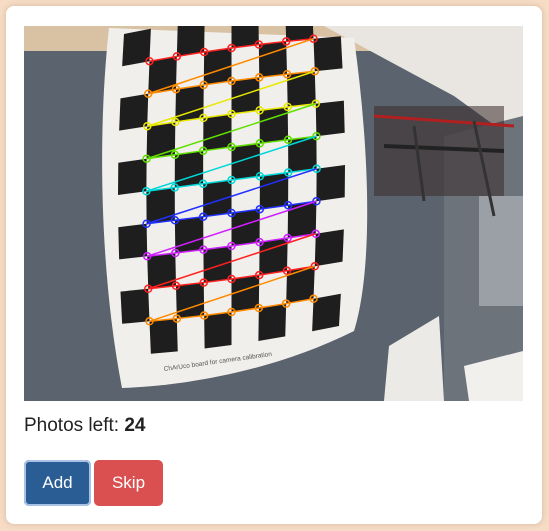 The width and height of the screenshot is (549, 531). Describe the element at coordinates (135, 425) in the screenshot. I see `photos-left-count: 24` at that location.